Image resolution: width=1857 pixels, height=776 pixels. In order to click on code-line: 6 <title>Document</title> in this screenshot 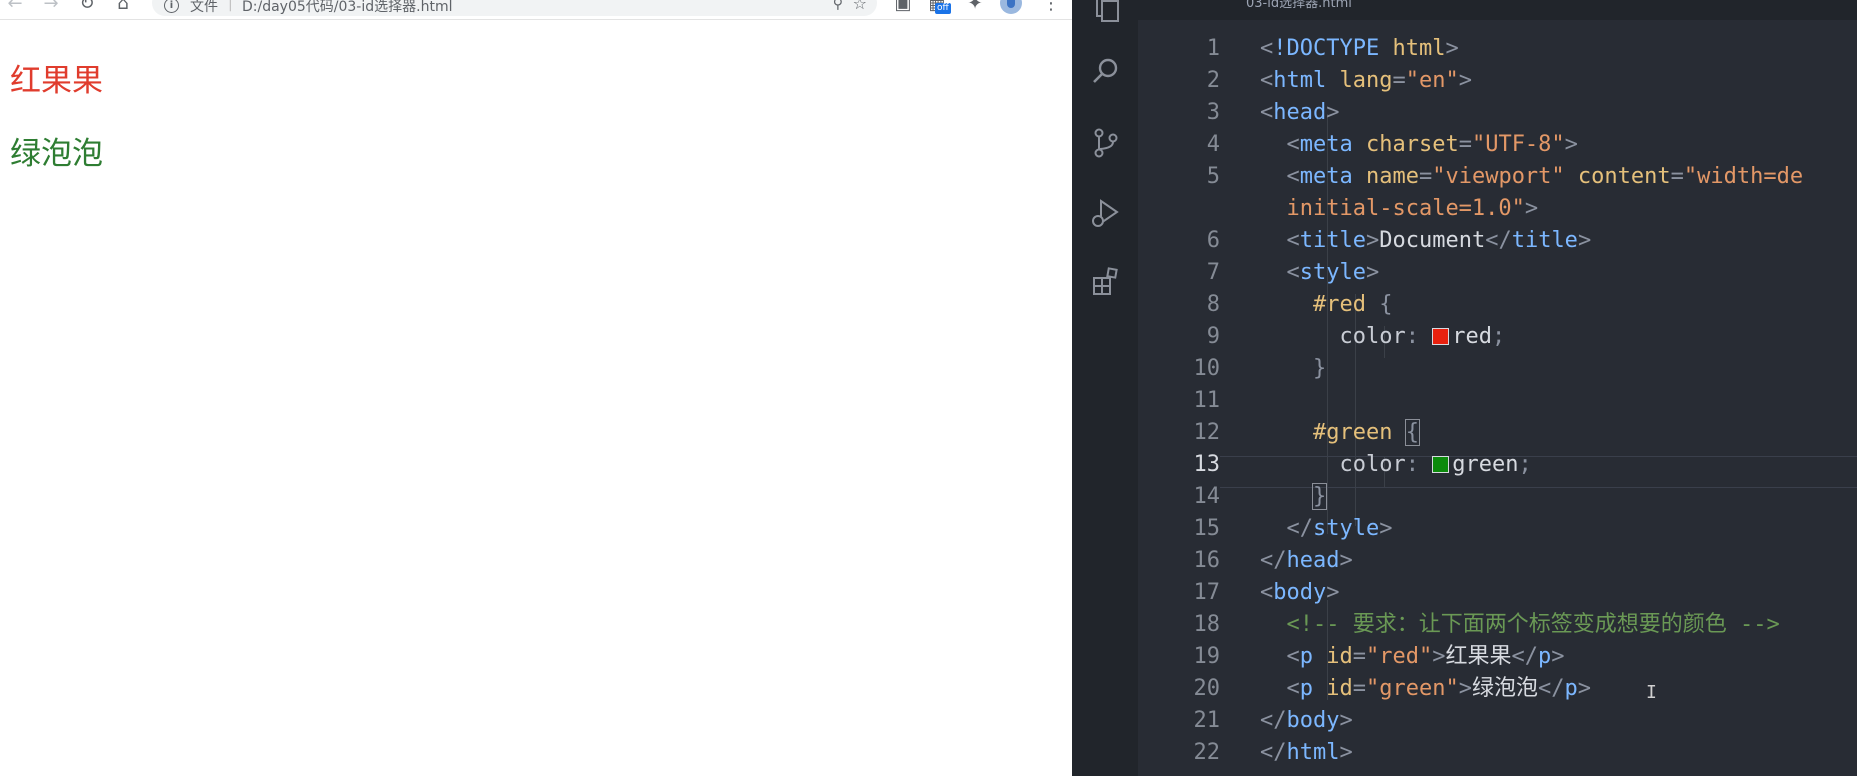, I will do `click(1497, 241)`.